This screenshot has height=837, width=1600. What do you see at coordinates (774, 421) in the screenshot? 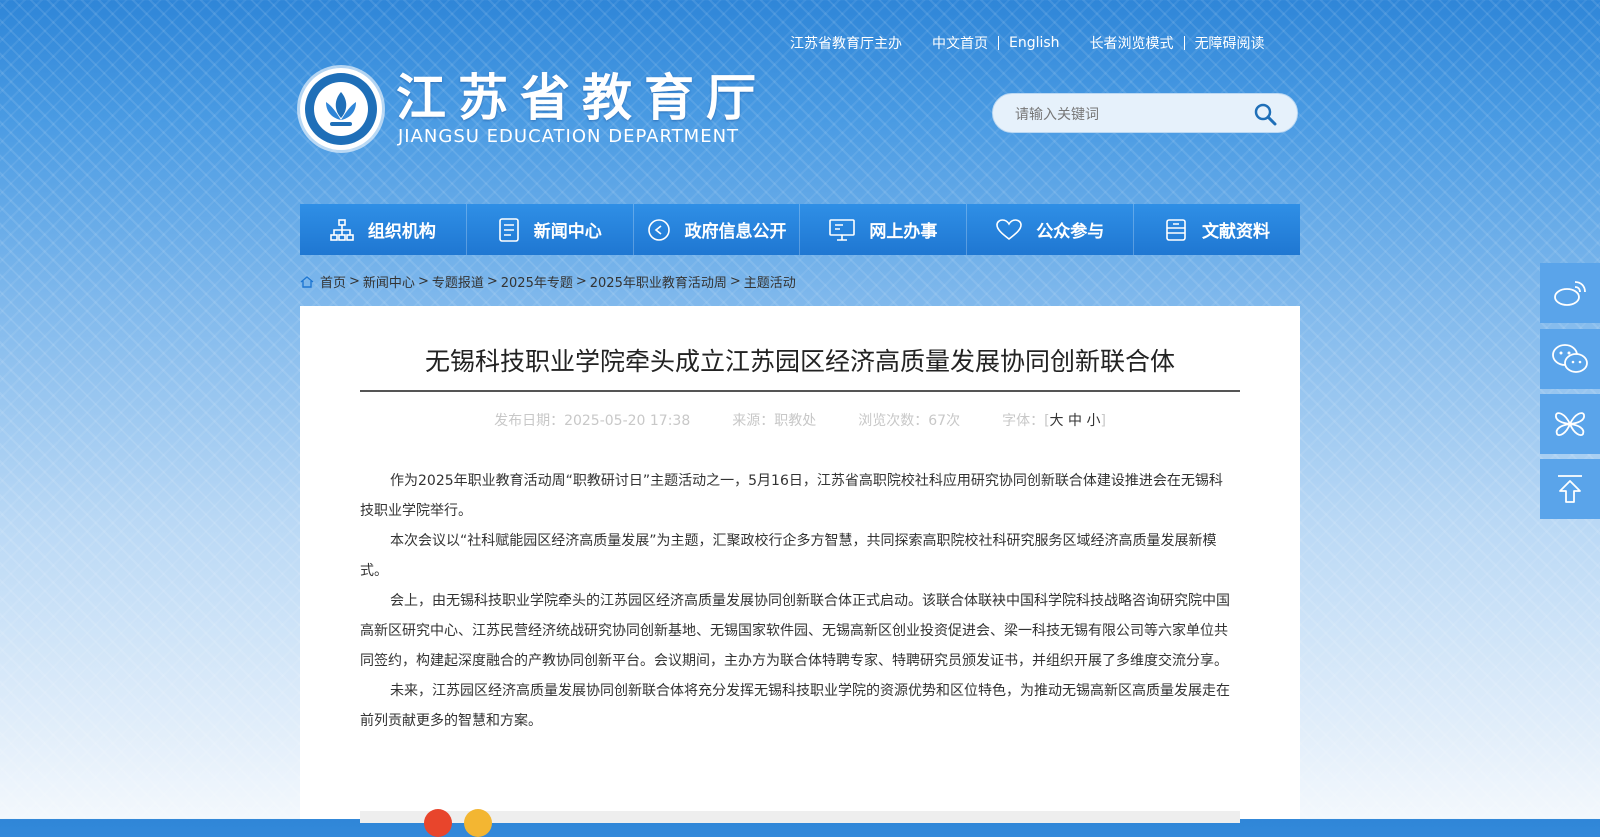
I see `article-source: 来源：职教处` at bounding box center [774, 421].